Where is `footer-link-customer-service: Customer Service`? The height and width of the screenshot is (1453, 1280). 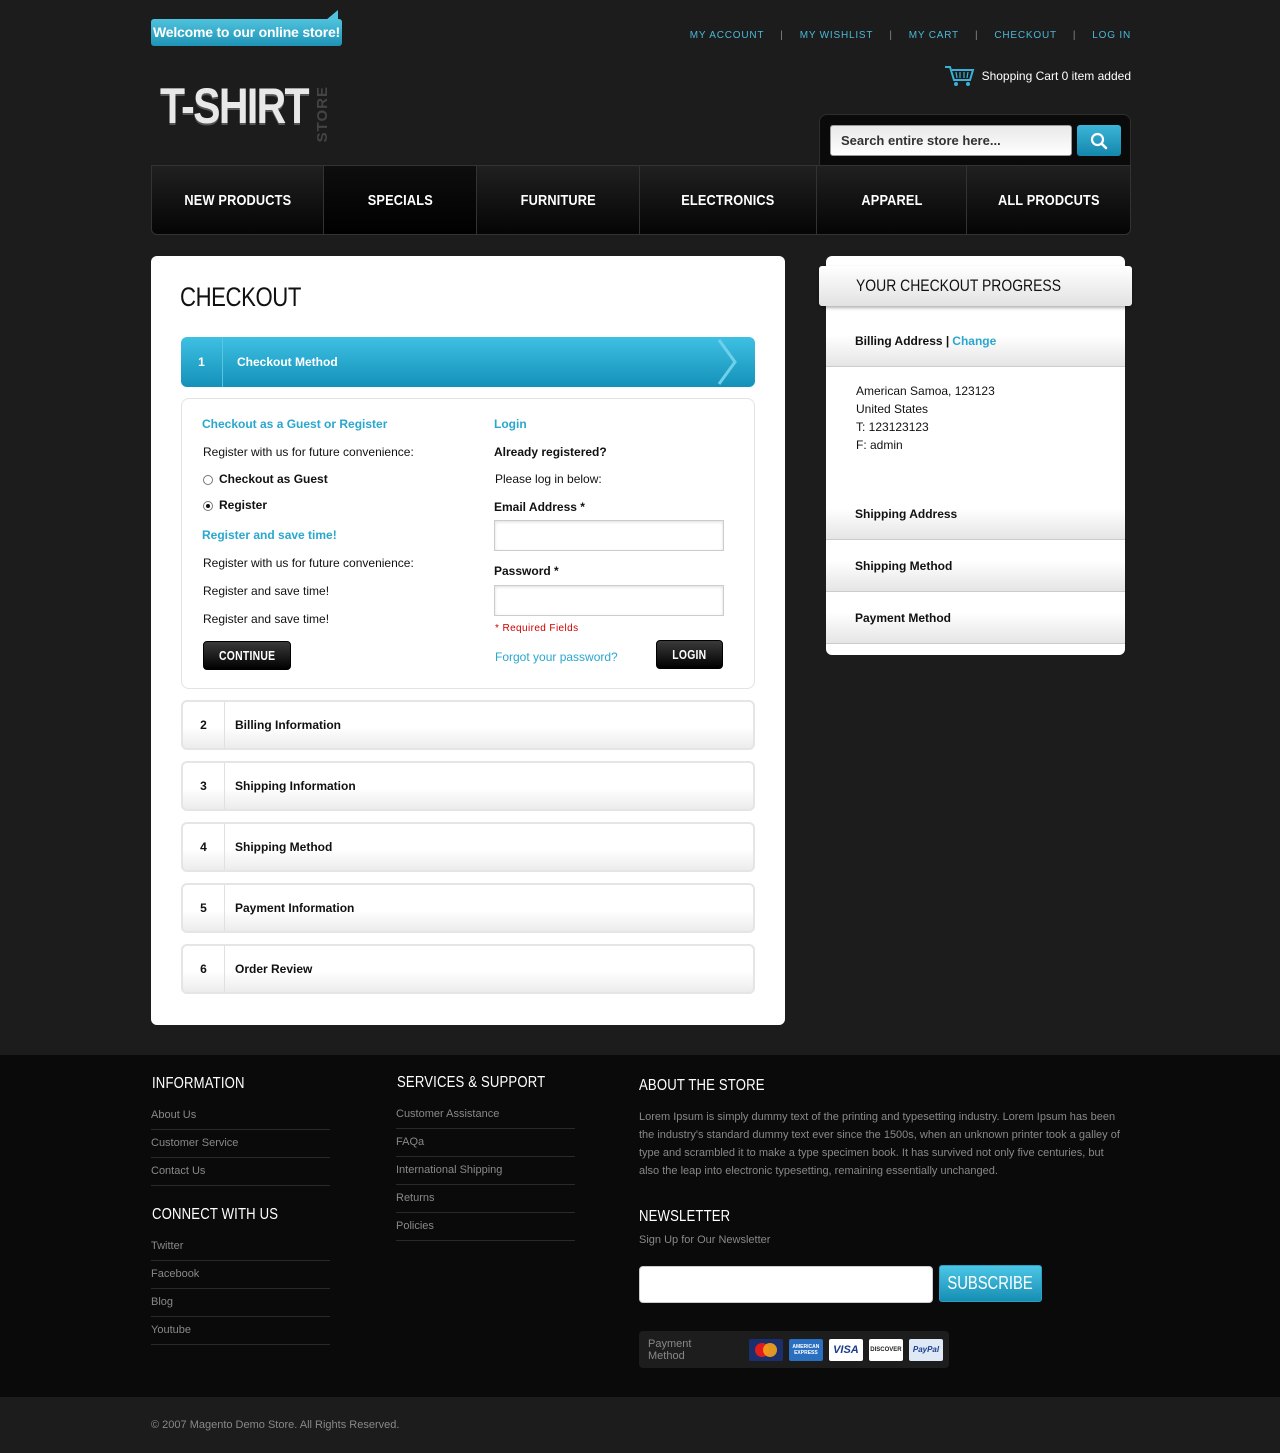 footer-link-customer-service: Customer Service is located at coordinates (240, 1144).